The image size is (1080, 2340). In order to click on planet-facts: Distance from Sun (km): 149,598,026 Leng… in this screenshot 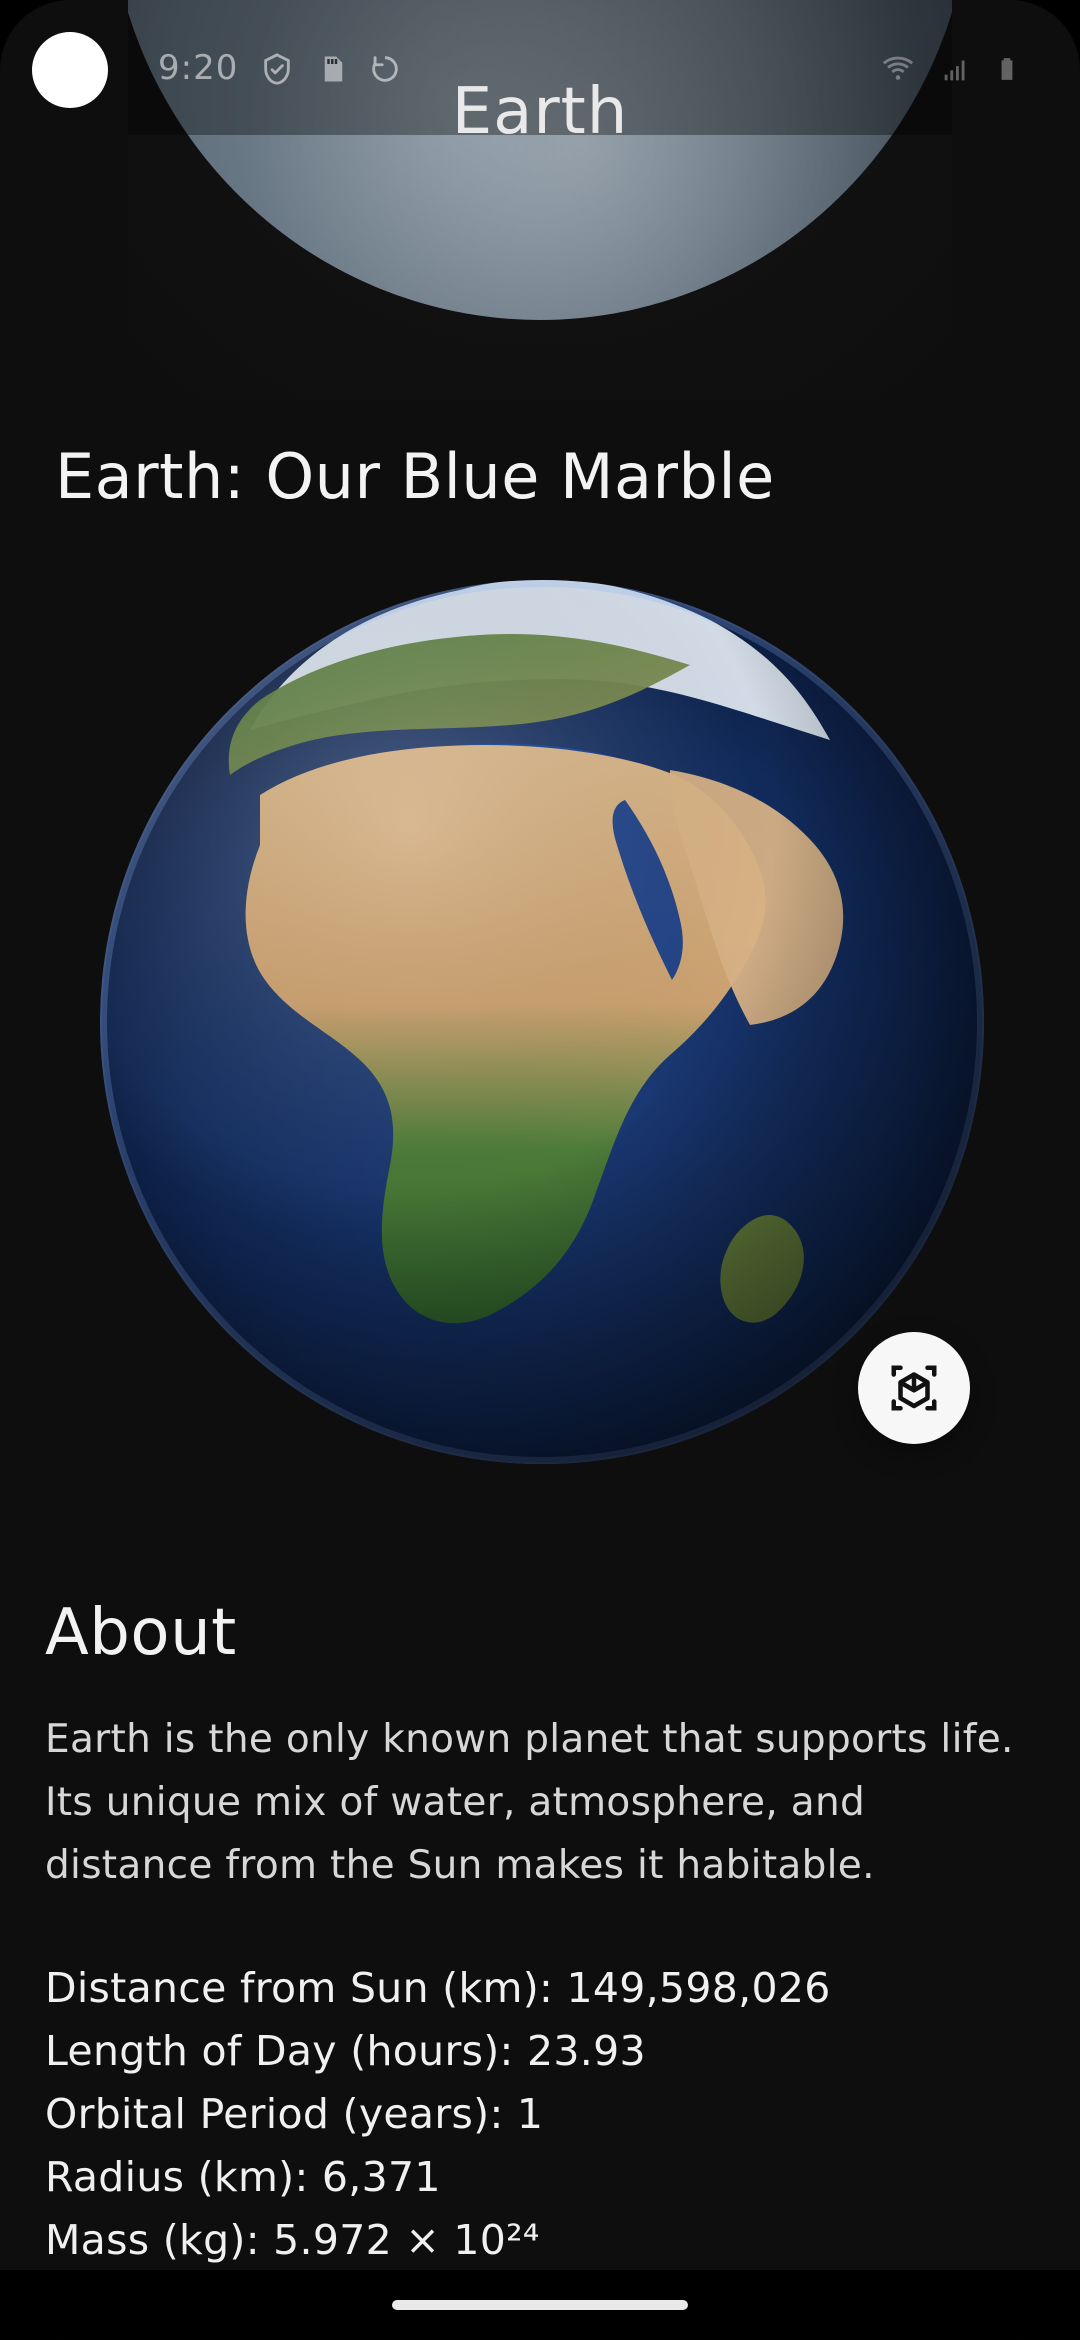, I will do `click(545, 2114)`.